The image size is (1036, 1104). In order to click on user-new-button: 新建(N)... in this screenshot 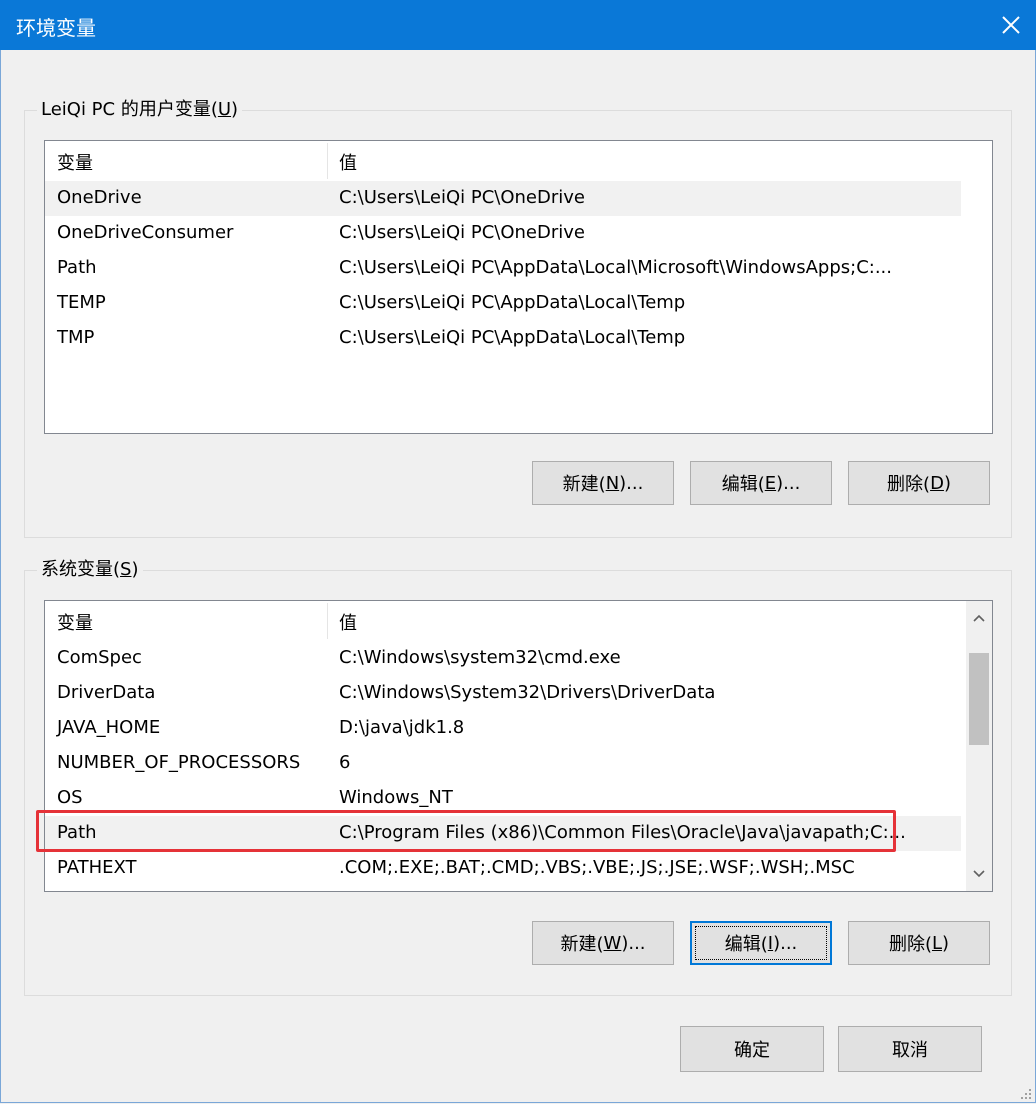, I will do `click(603, 483)`.